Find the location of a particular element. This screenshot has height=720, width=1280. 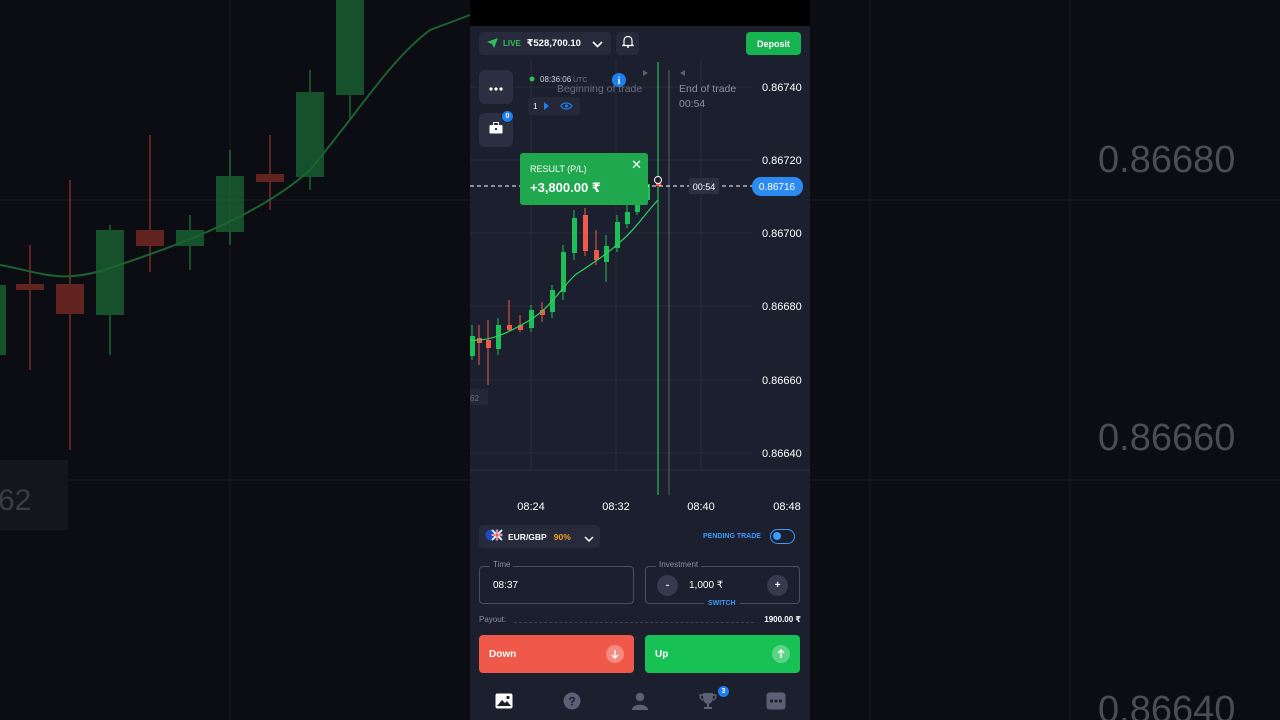

payout-label: Payout: is located at coordinates (493, 619).